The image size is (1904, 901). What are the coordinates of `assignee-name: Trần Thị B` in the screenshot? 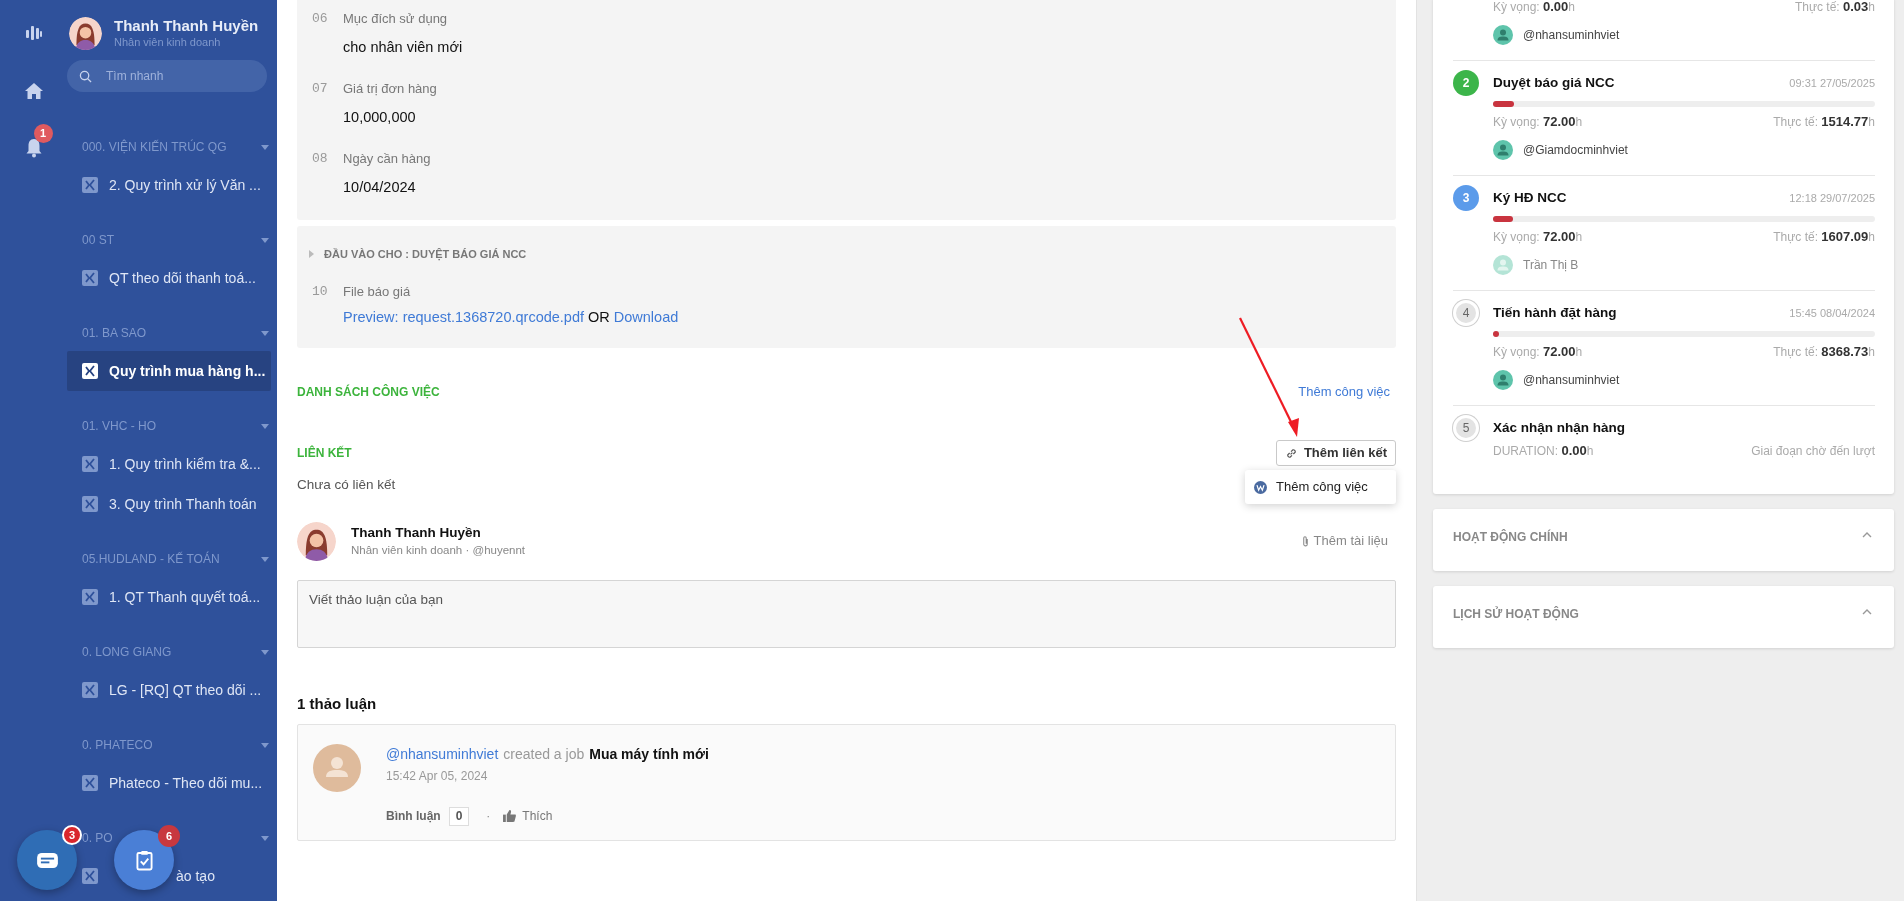 It's located at (1551, 265).